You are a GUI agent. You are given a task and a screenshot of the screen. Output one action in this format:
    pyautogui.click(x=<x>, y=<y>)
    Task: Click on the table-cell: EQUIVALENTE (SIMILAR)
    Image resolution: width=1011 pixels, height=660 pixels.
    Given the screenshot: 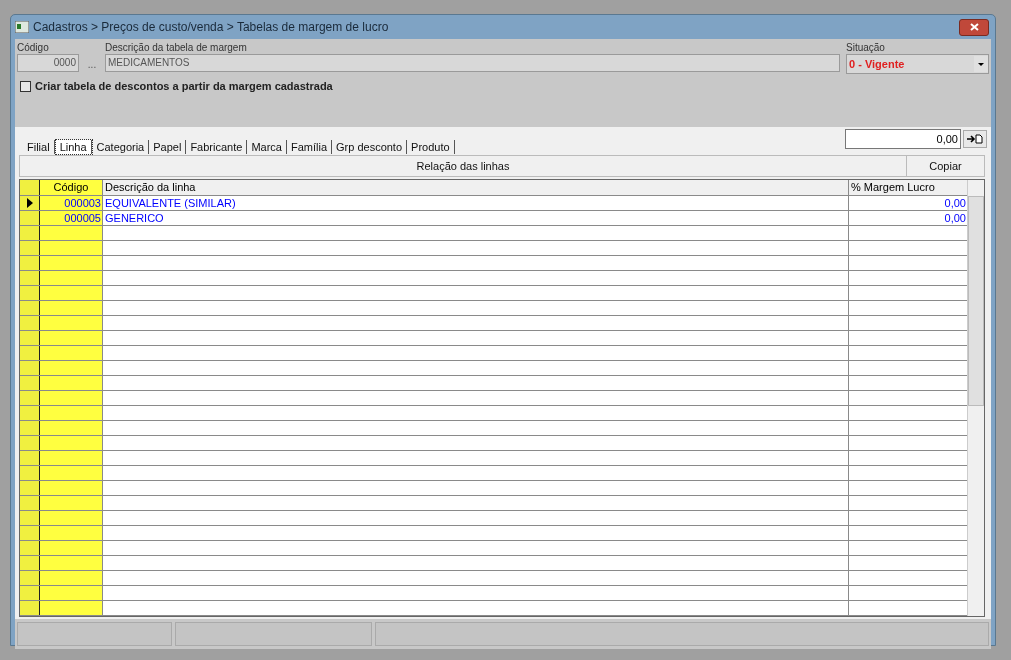 What is the action you would take?
    pyautogui.click(x=476, y=203)
    